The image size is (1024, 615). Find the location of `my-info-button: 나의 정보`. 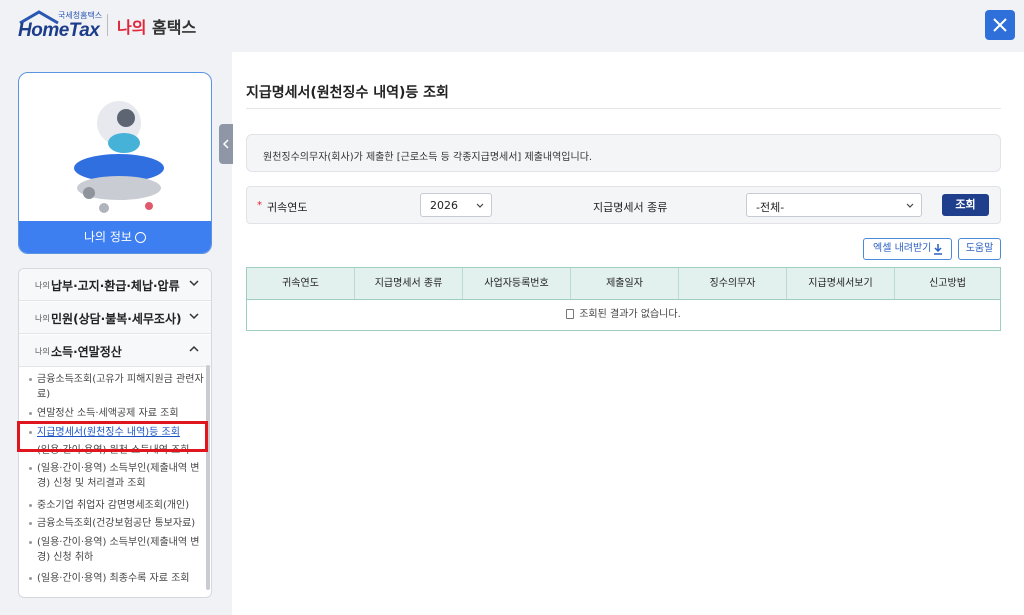

my-info-button: 나의 정보 is located at coordinates (115, 237).